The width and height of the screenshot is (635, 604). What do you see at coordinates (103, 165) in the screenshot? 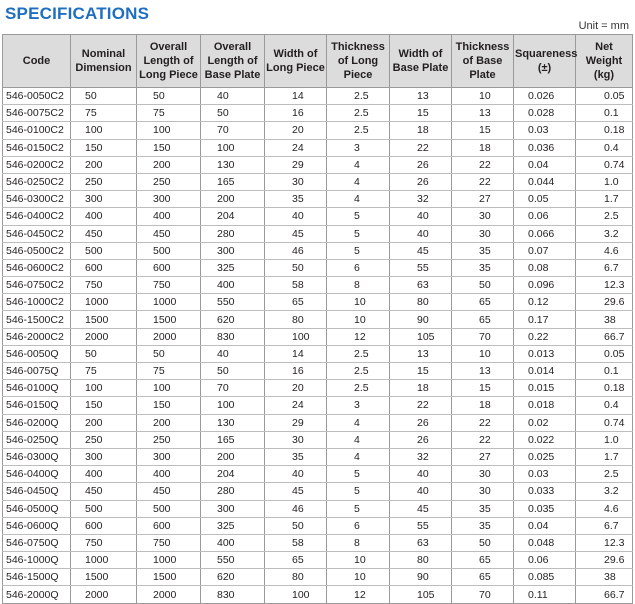
I see `cell-nominal-dimension: 200` at bounding box center [103, 165].